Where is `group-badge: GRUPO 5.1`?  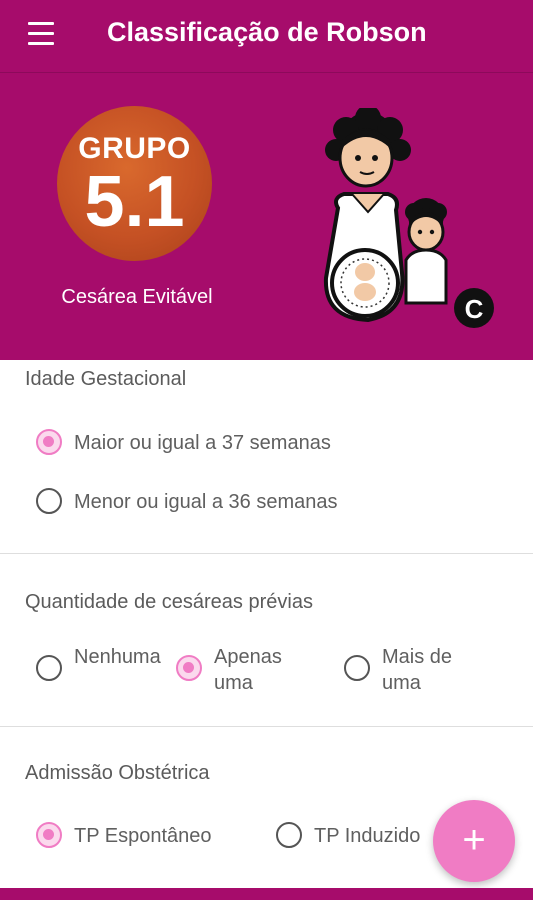
group-badge: GRUPO 5.1 is located at coordinates (134, 183).